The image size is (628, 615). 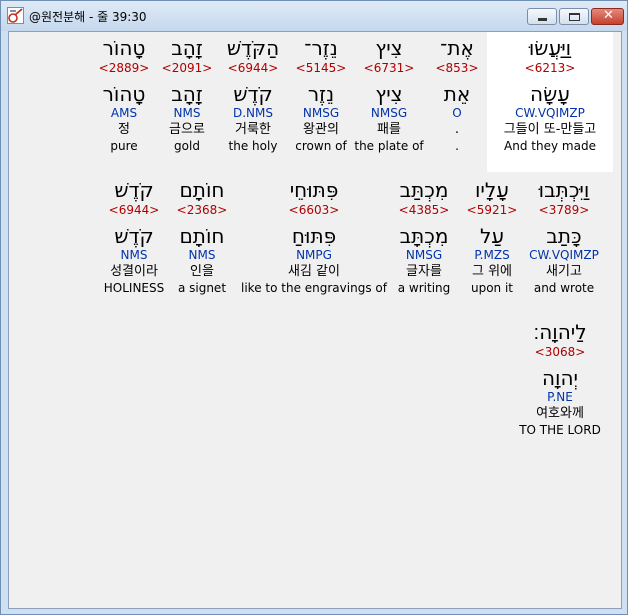 I want to click on hebrew-word: מִכְתַּב, so click(x=424, y=190).